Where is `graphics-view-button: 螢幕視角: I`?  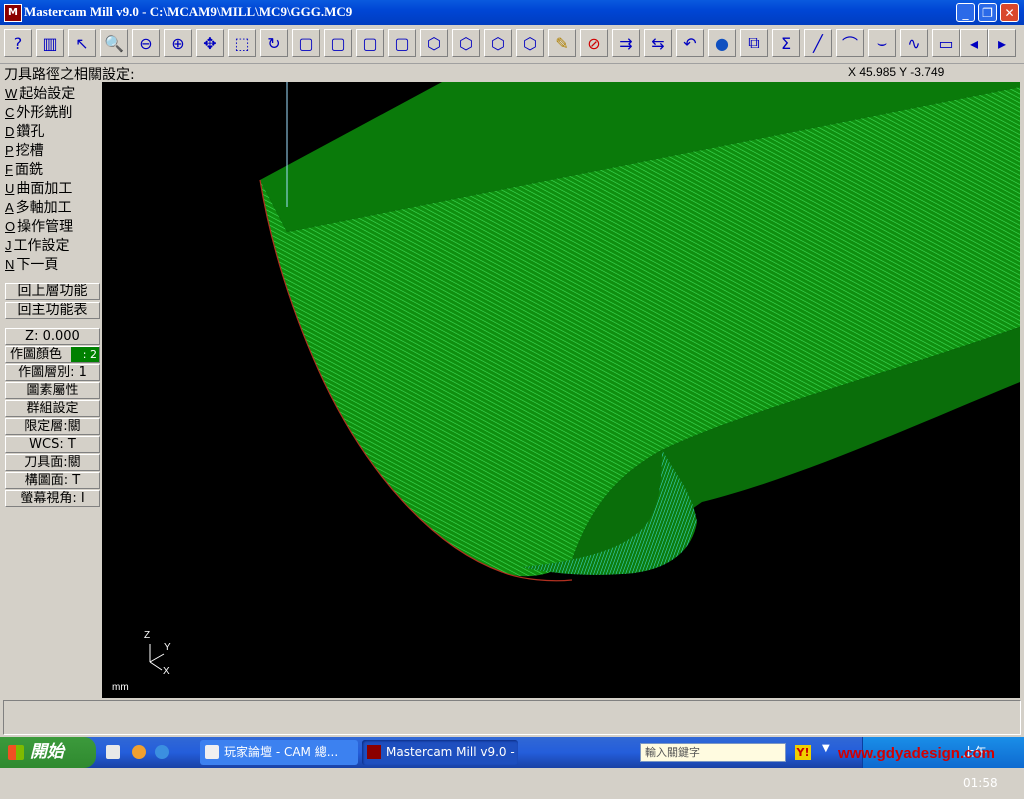 graphics-view-button: 螢幕視角: I is located at coordinates (52, 498).